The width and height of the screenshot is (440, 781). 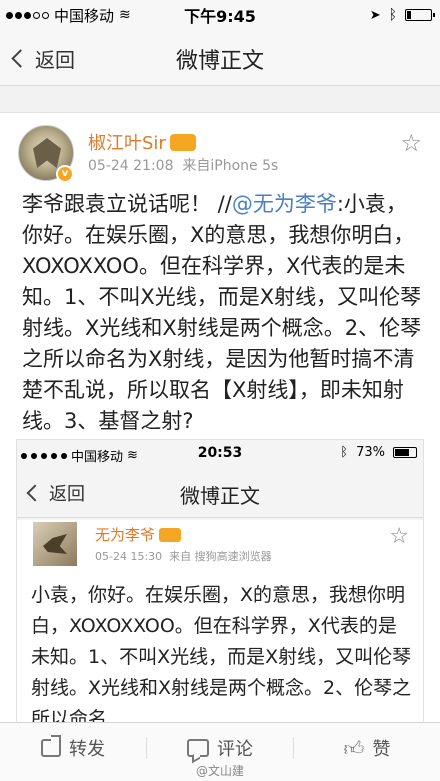 What do you see at coordinates (392, 15) in the screenshot?
I see `bluetooth-icon: ᛒ` at bounding box center [392, 15].